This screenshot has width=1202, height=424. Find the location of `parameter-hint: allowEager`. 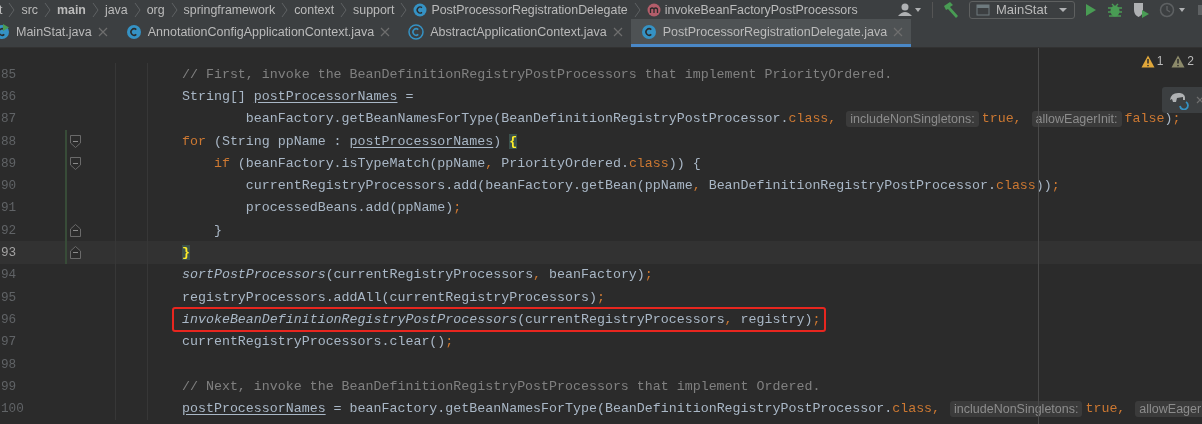

parameter-hint: allowEager is located at coordinates (1168, 408).